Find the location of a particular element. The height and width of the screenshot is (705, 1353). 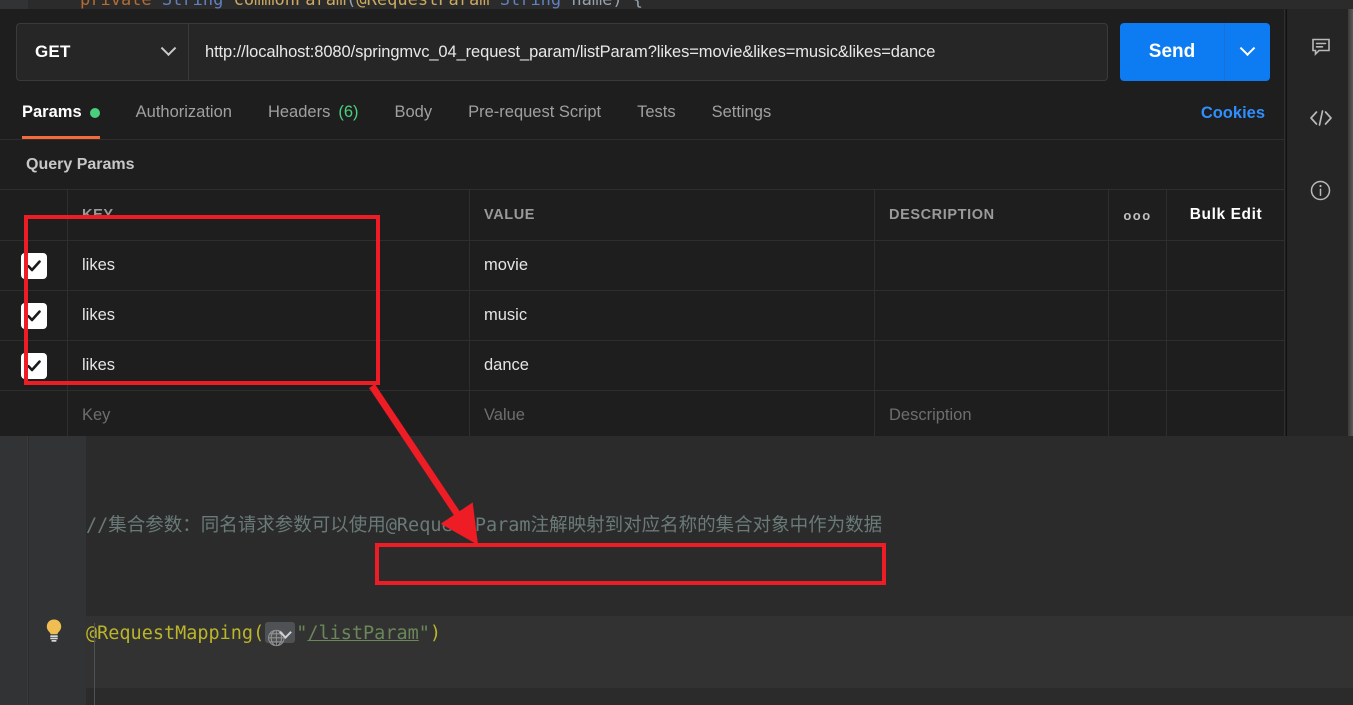

tab-label: Params is located at coordinates (52, 112).